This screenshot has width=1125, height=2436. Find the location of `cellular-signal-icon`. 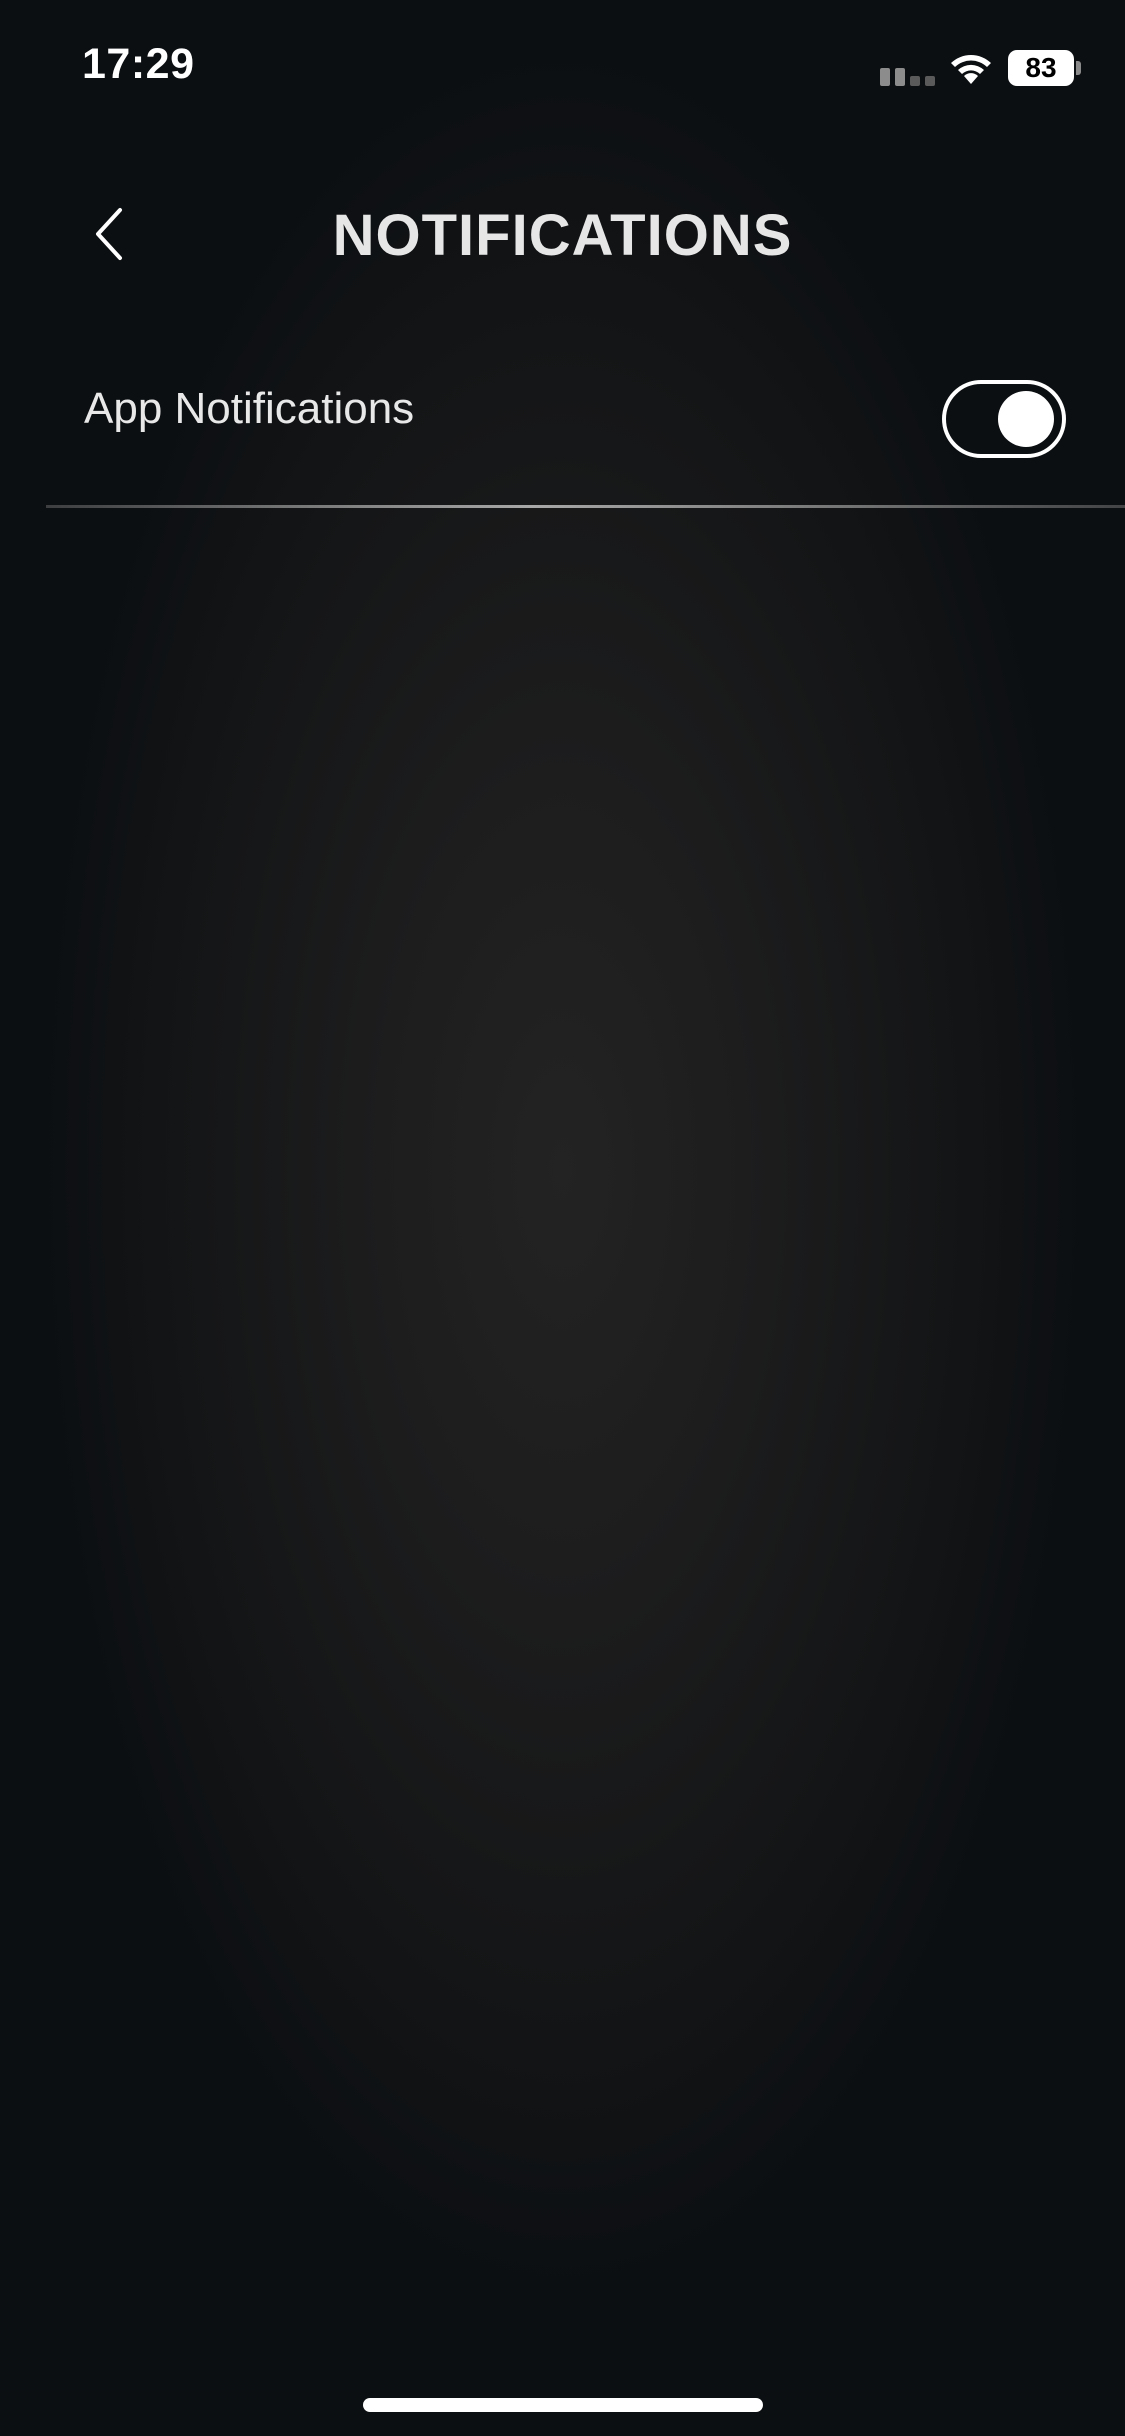

cellular-signal-icon is located at coordinates (907, 77).